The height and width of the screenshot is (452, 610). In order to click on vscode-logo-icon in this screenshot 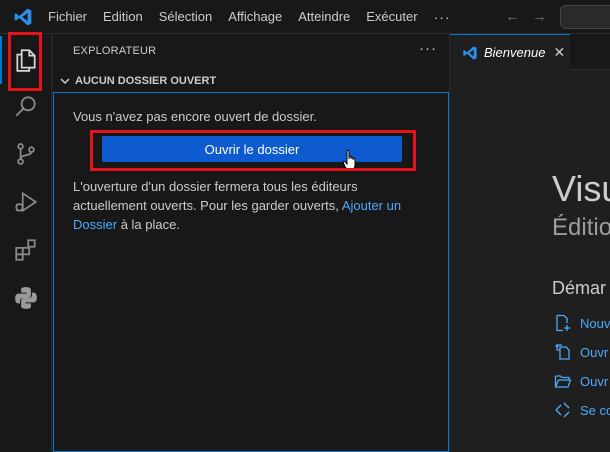, I will do `click(23, 17)`.